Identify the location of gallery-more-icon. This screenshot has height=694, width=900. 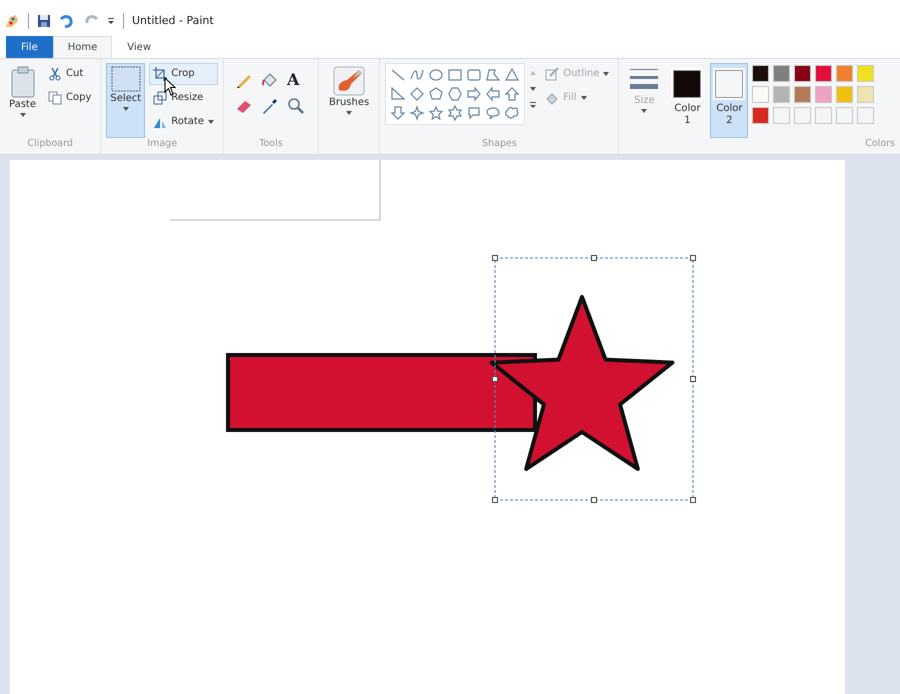
(533, 104).